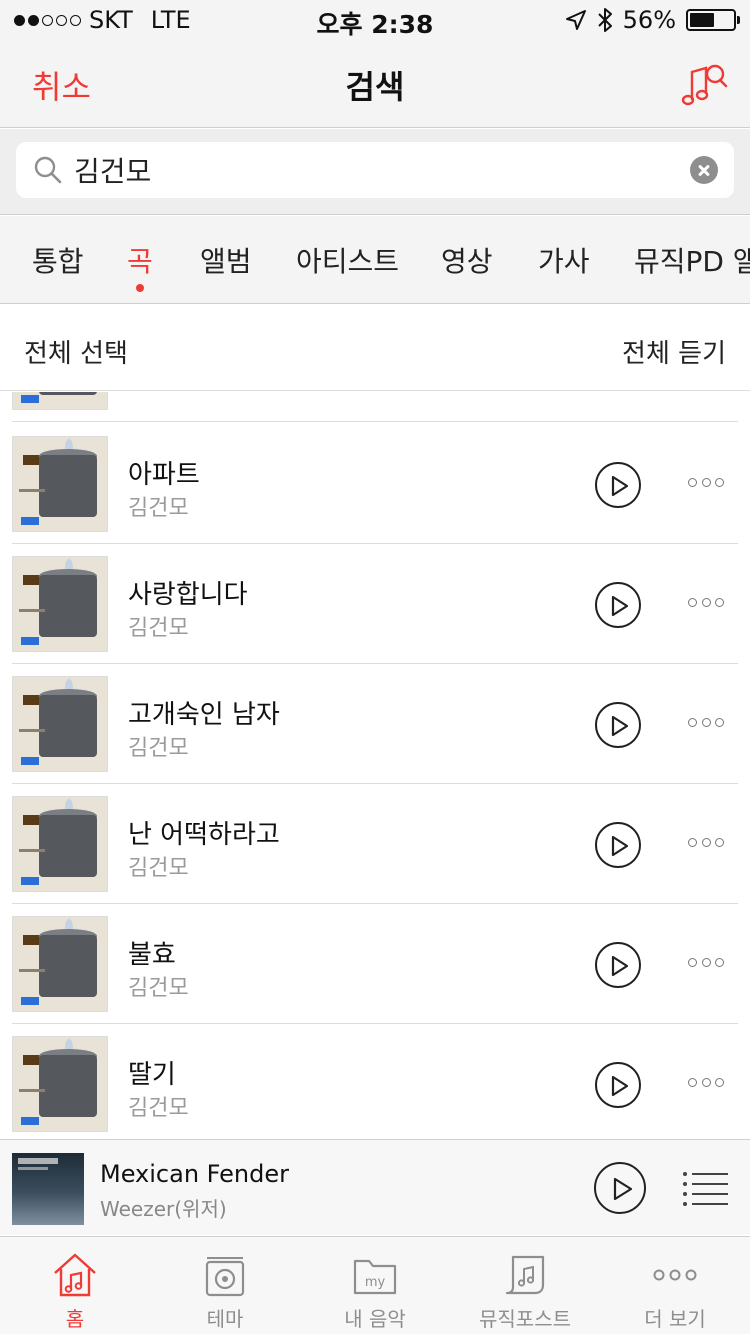 The width and height of the screenshot is (750, 1334). I want to click on tab-artists: 아티스트, so click(347, 260).